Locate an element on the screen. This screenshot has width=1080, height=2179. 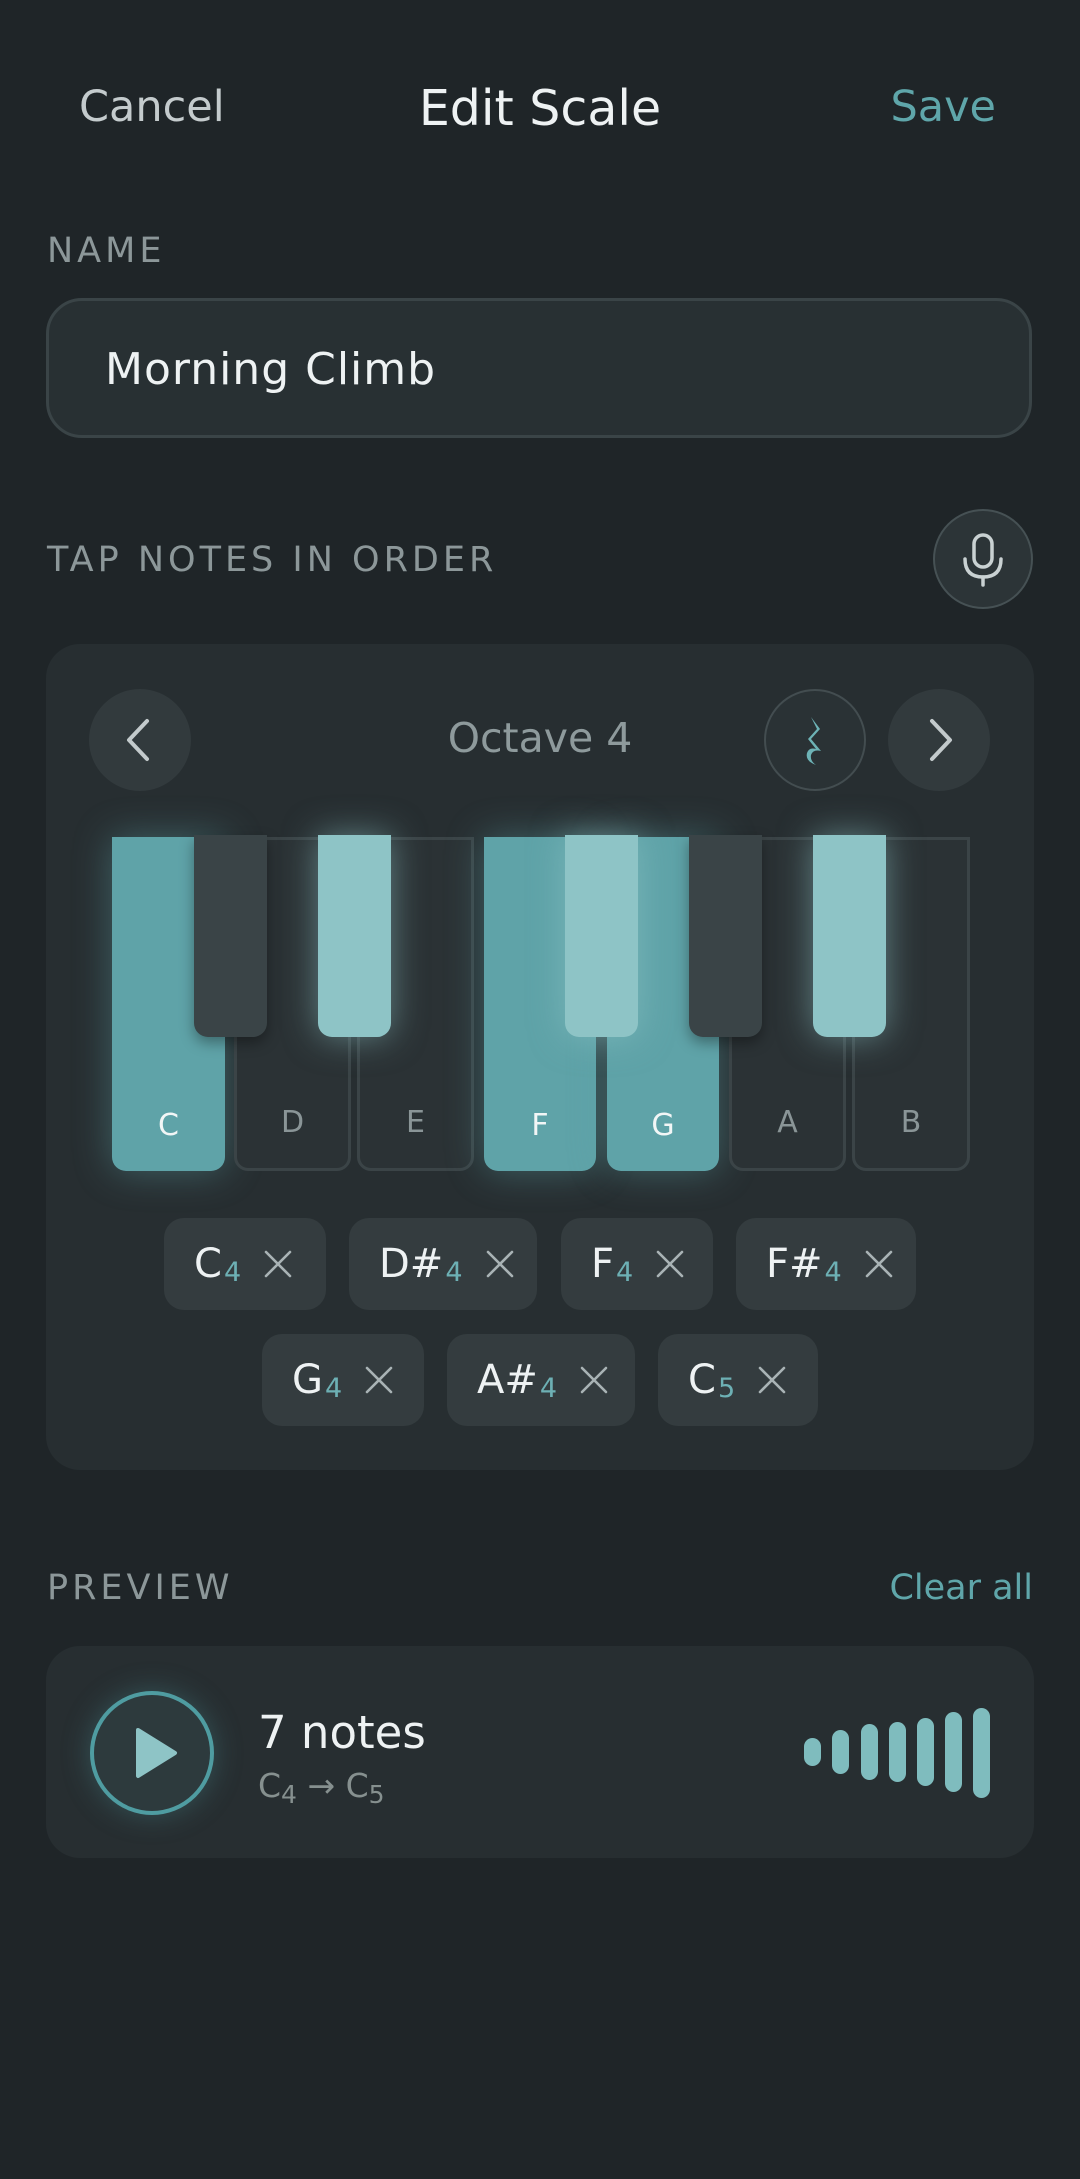
microphone-button is located at coordinates (983, 559).